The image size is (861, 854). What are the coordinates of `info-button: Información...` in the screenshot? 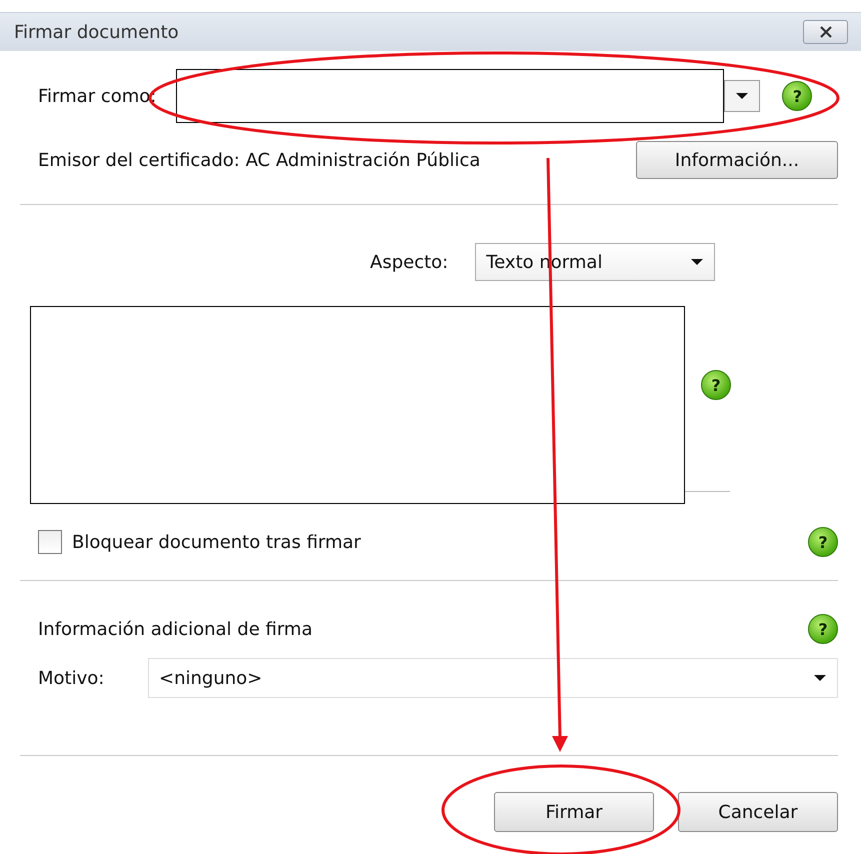 It's located at (737, 160).